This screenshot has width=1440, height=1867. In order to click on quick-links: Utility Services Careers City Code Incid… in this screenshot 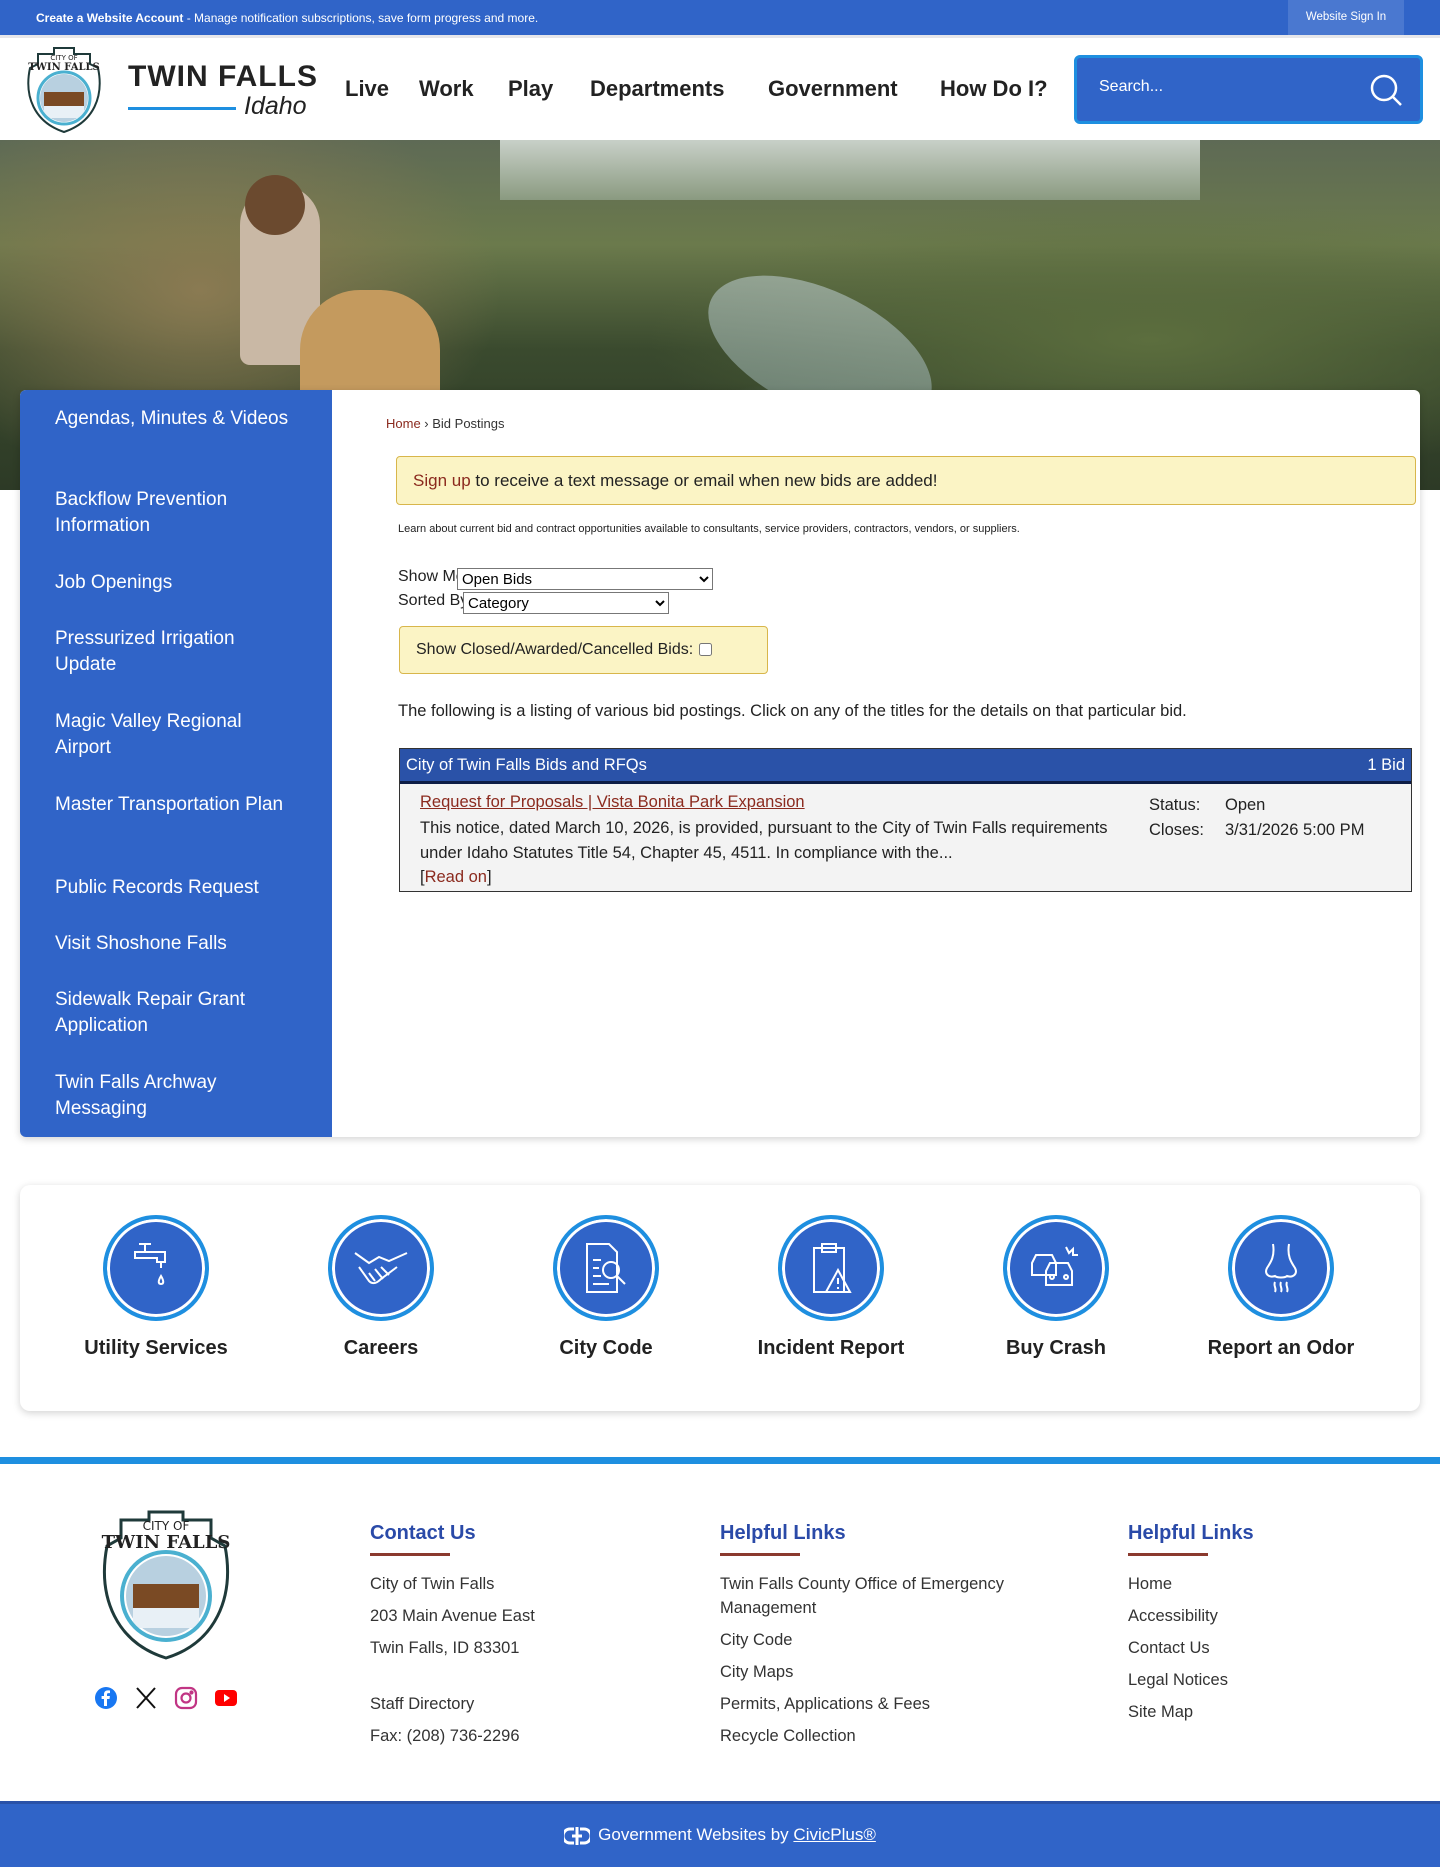, I will do `click(720, 1298)`.